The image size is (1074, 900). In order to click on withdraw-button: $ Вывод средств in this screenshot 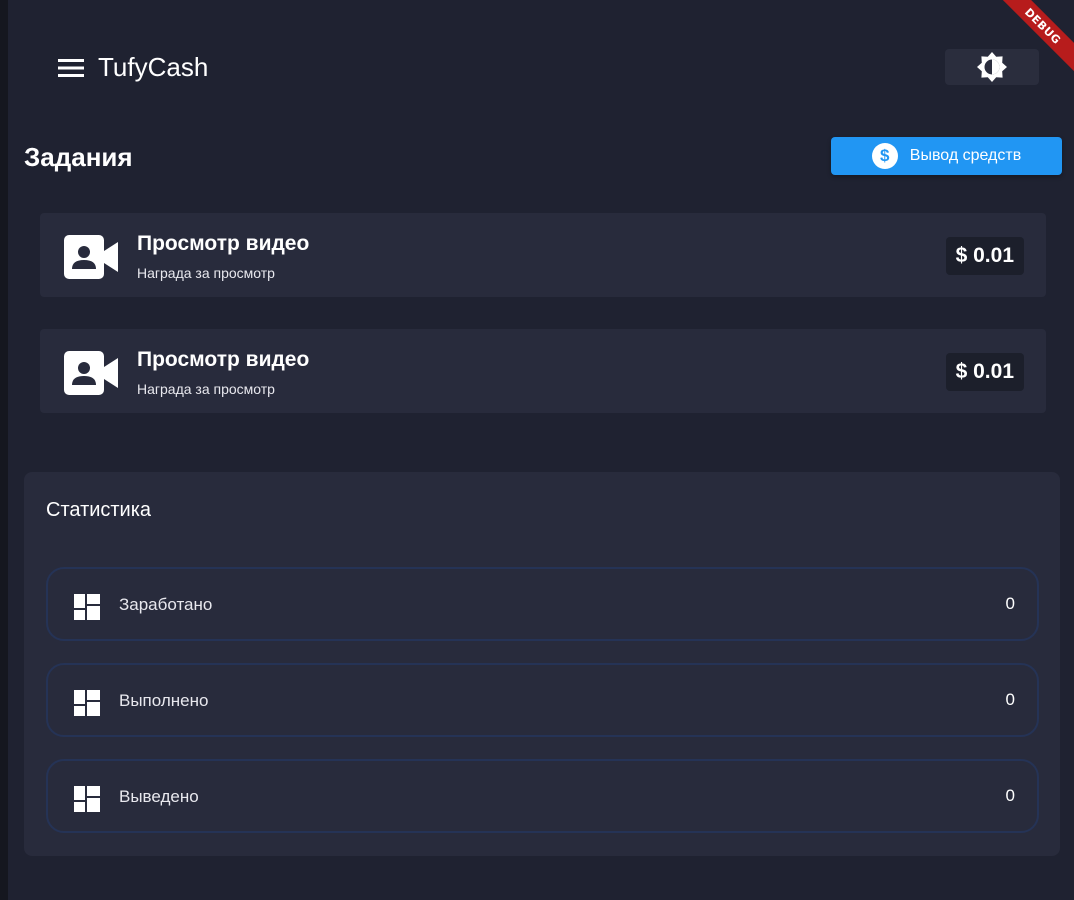, I will do `click(946, 156)`.